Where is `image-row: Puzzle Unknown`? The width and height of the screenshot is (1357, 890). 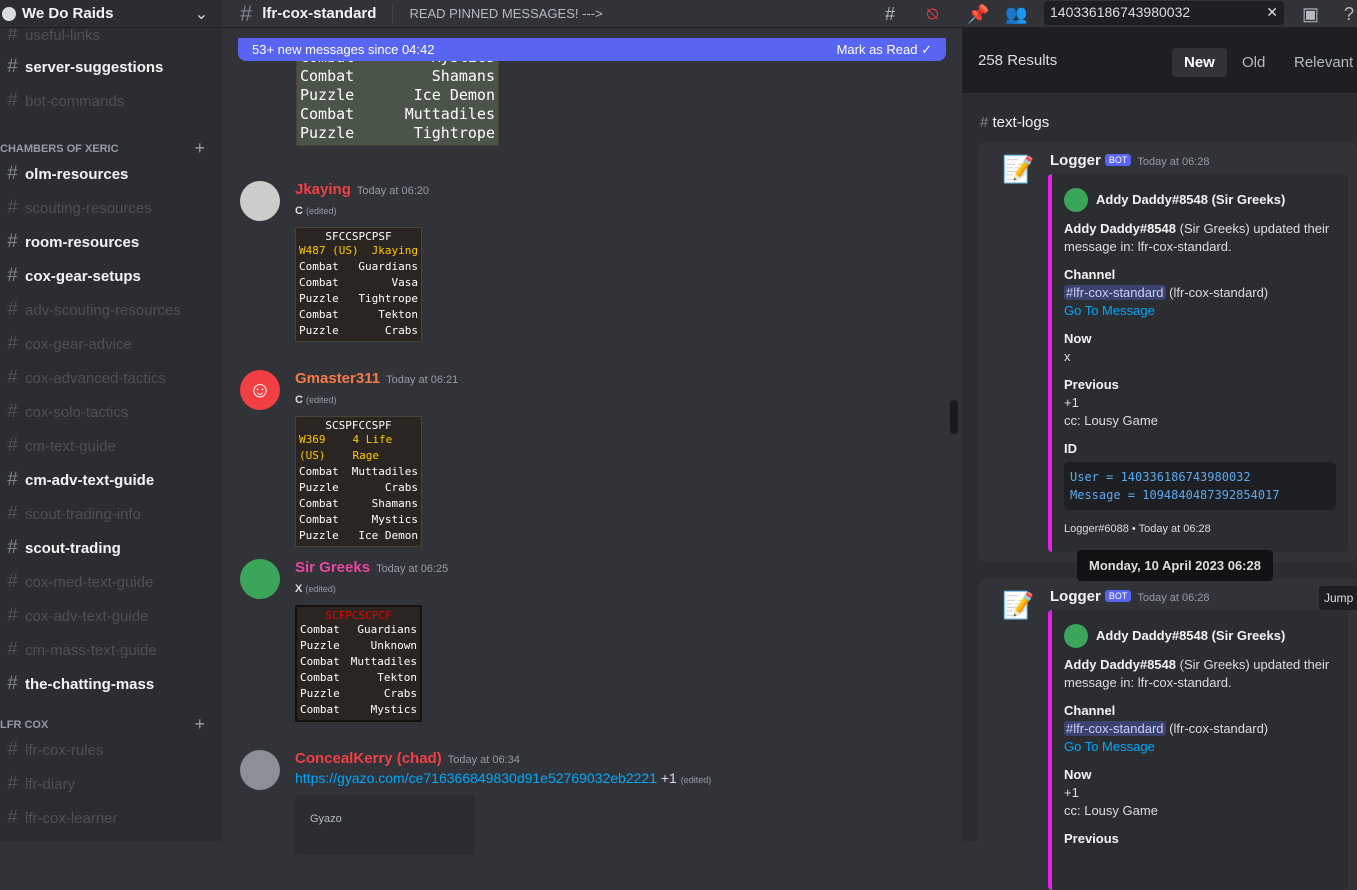
image-row: Puzzle Unknown is located at coordinates (358, 646).